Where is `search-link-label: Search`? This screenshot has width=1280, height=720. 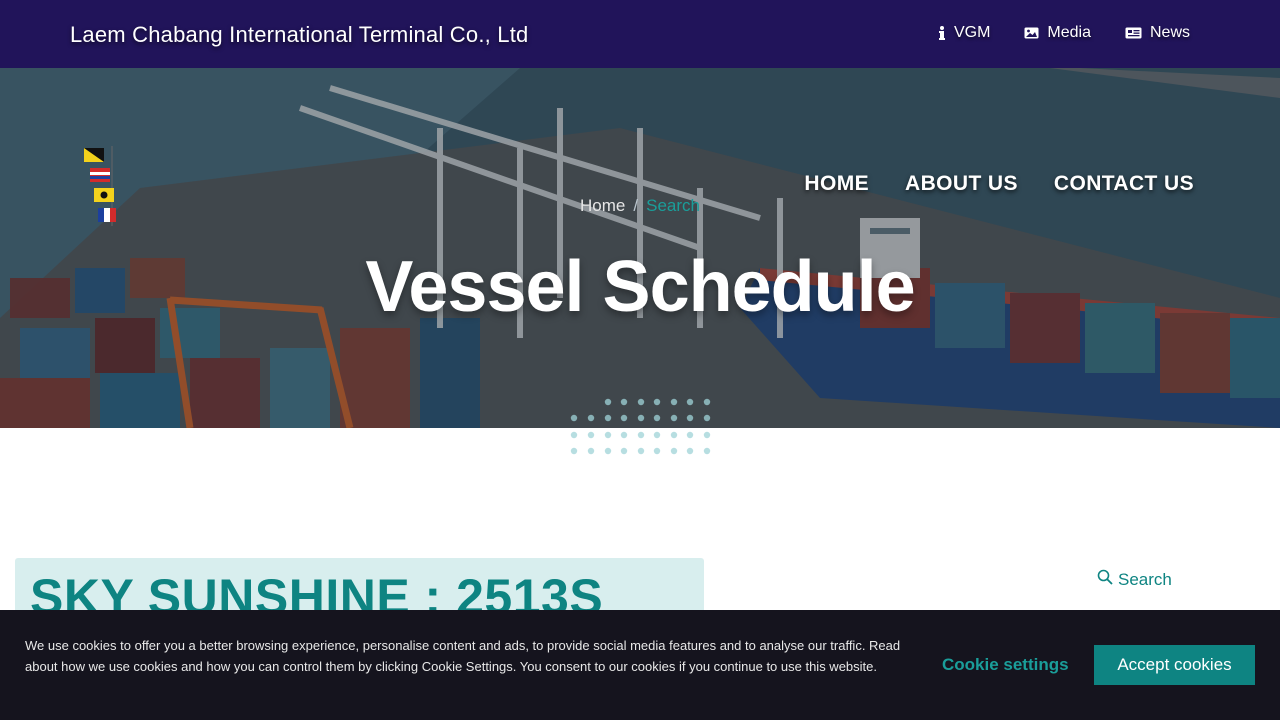 search-link-label: Search is located at coordinates (1145, 579).